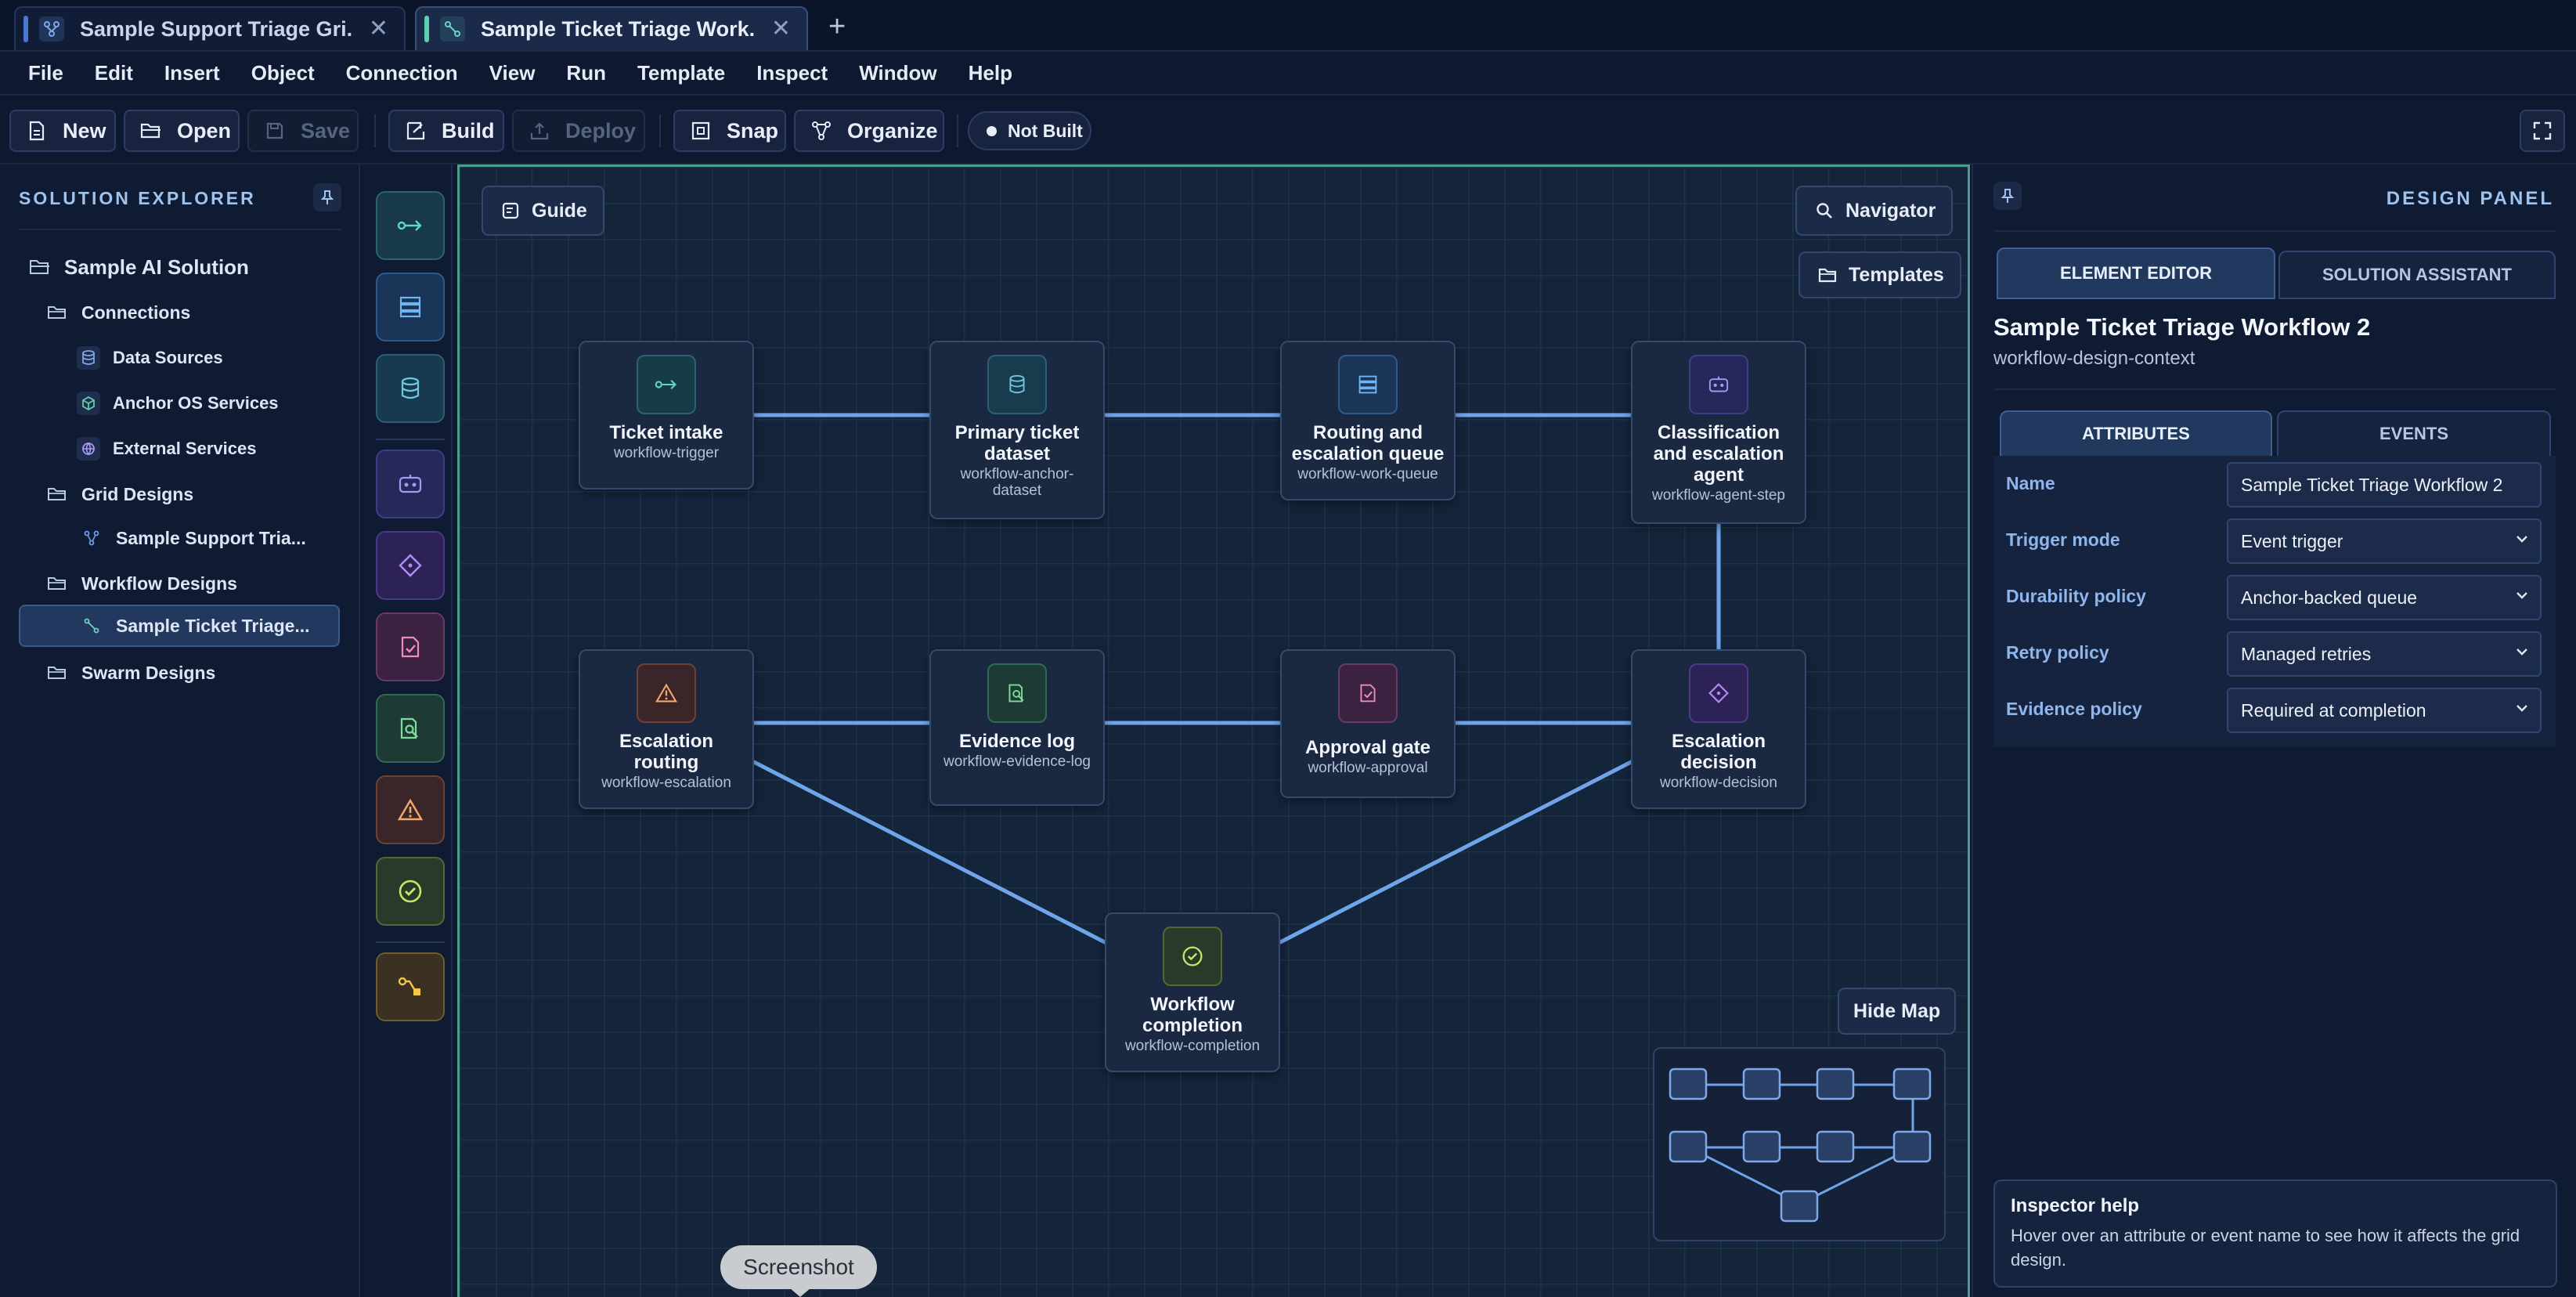  What do you see at coordinates (411, 566) in the screenshot?
I see `palette-decision` at bounding box center [411, 566].